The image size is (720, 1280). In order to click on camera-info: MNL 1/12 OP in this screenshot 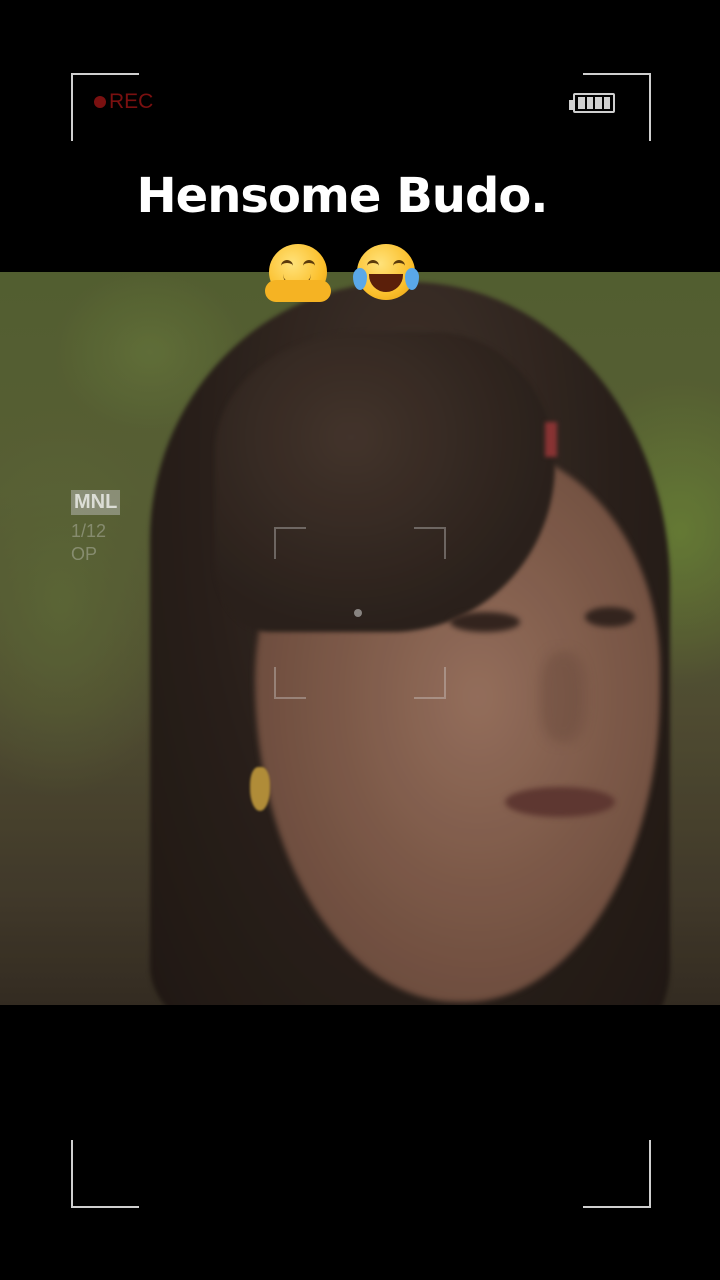, I will do `click(96, 527)`.